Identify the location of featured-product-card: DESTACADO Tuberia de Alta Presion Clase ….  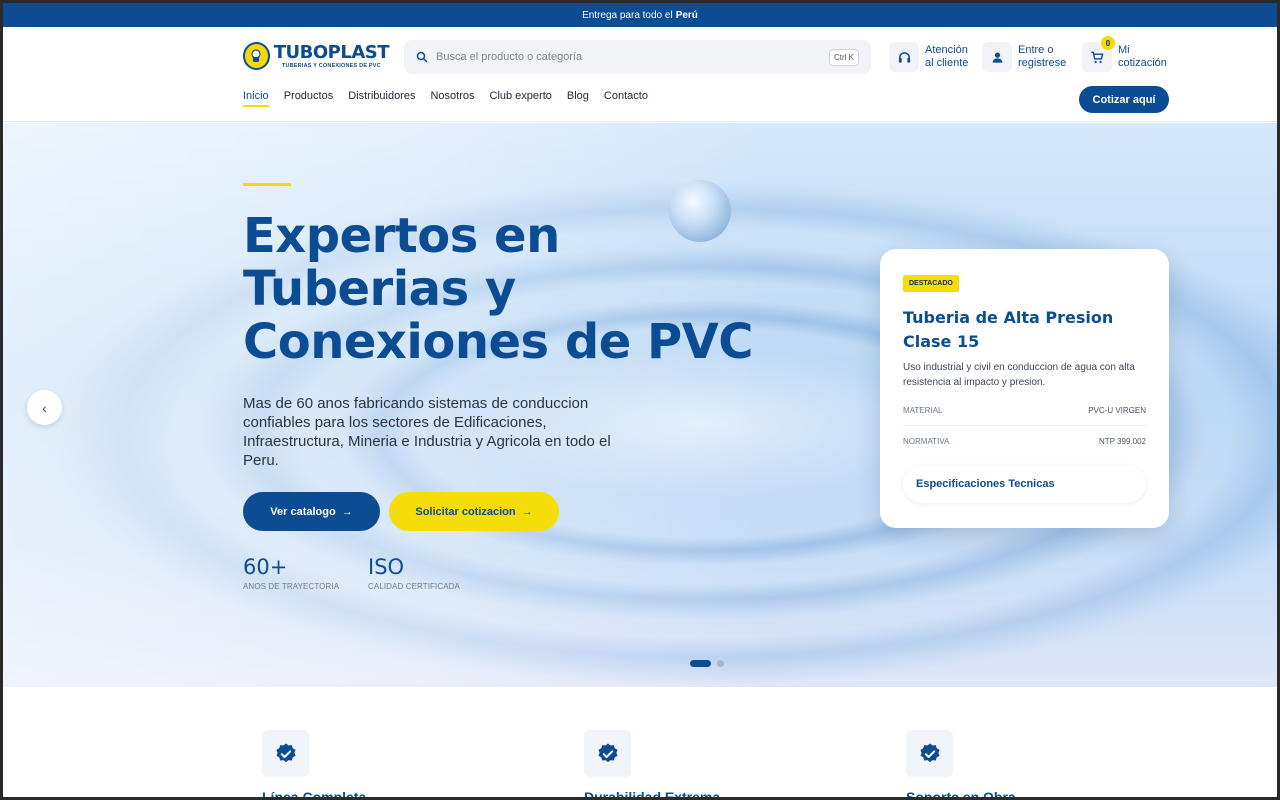
(1024, 388).